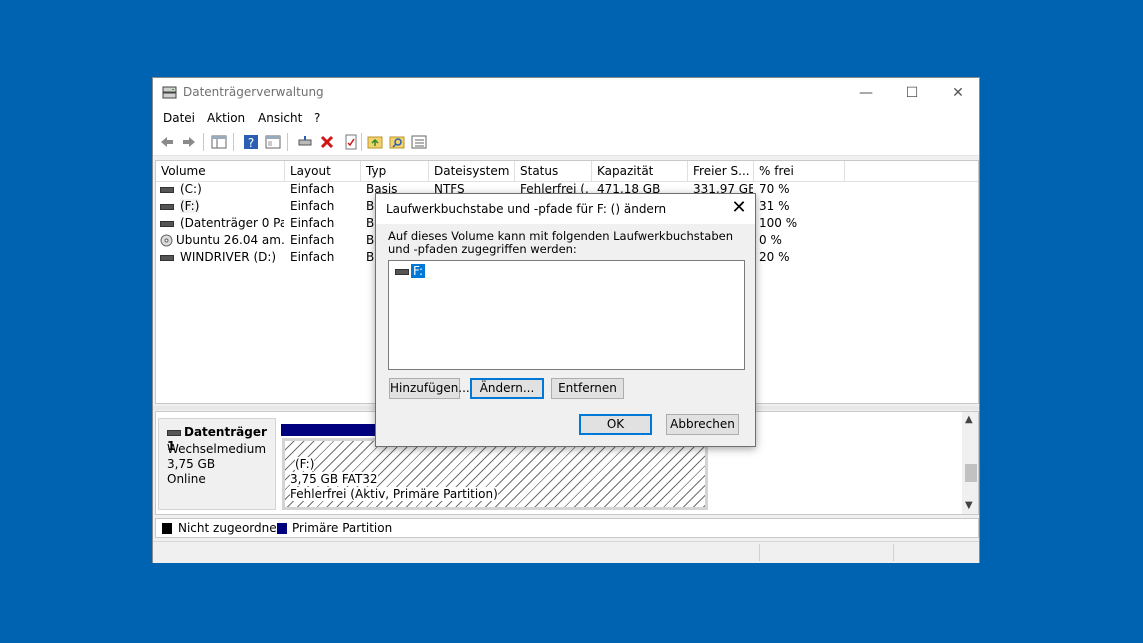  I want to click on primary-swatch, so click(282, 528).